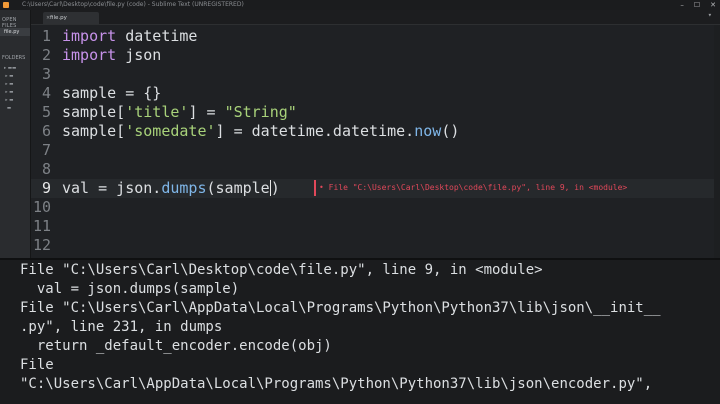  I want to click on tab-dropdown-icon: ▾, so click(710, 15).